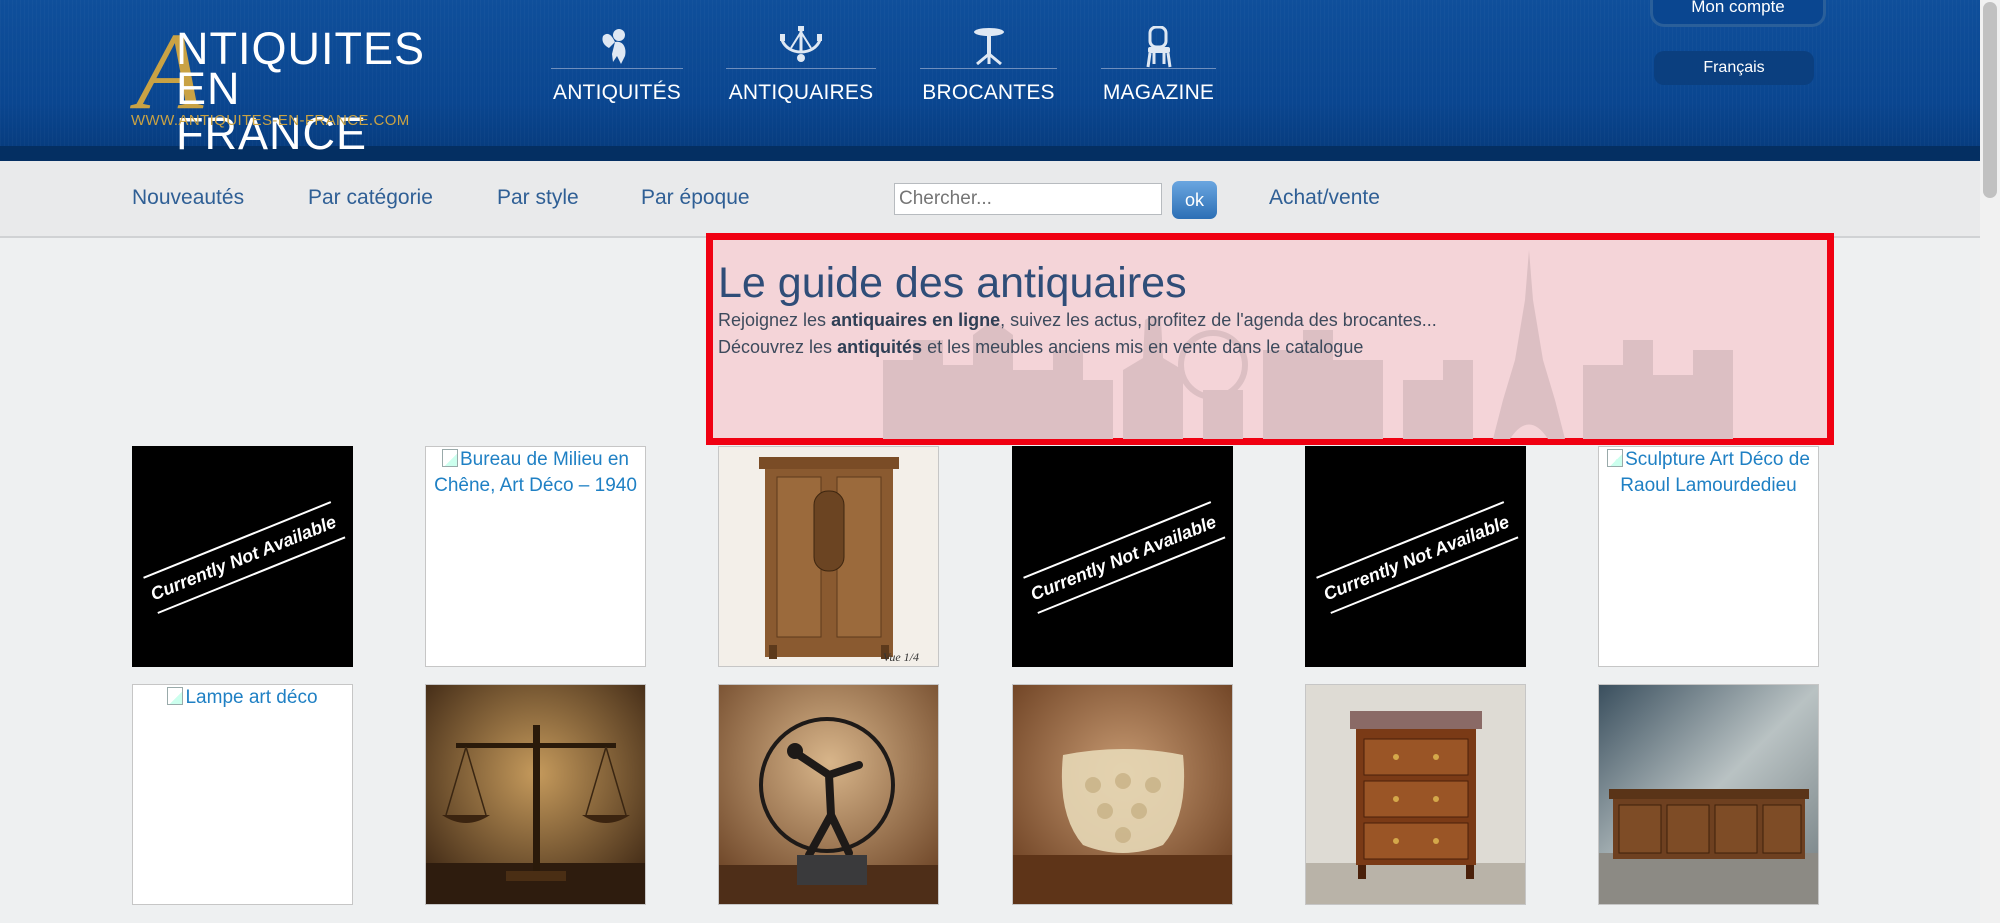 The width and height of the screenshot is (2000, 923). Describe the element at coordinates (775, 320) in the screenshot. I see `hero-text: Rejoignez les` at that location.